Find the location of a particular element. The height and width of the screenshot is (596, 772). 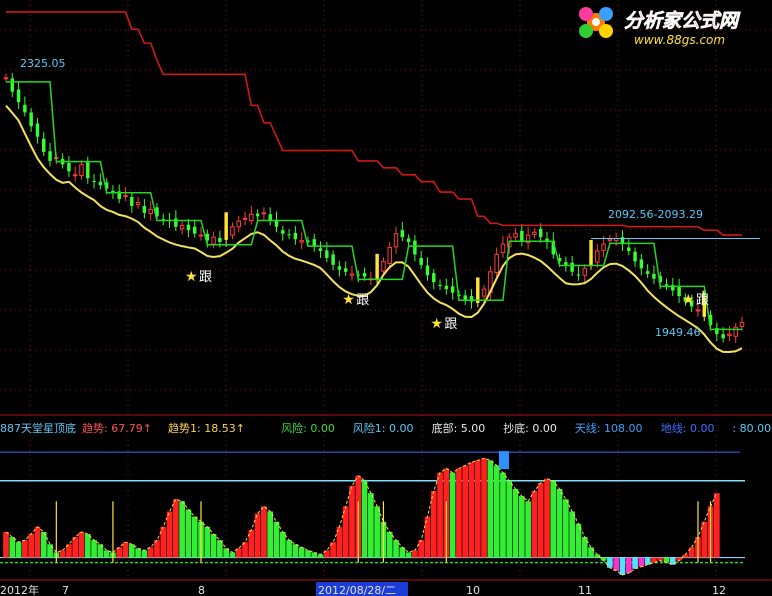

indicator-readout: : 80.00 is located at coordinates (751, 428).